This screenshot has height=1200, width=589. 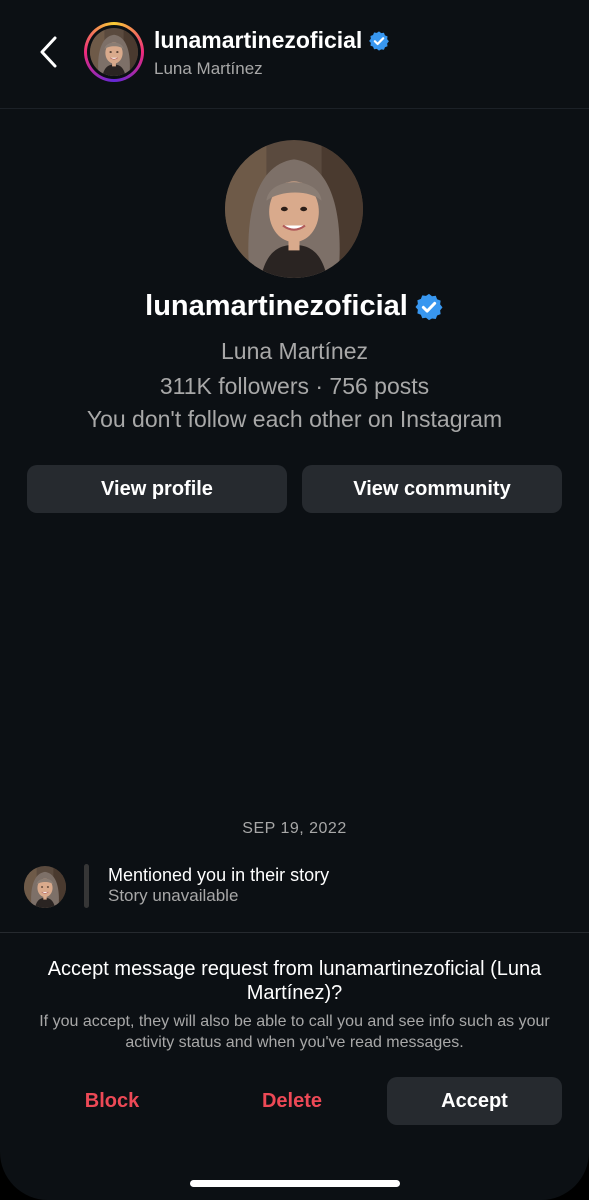 I want to click on delete-button: Delete, so click(x=292, y=1101).